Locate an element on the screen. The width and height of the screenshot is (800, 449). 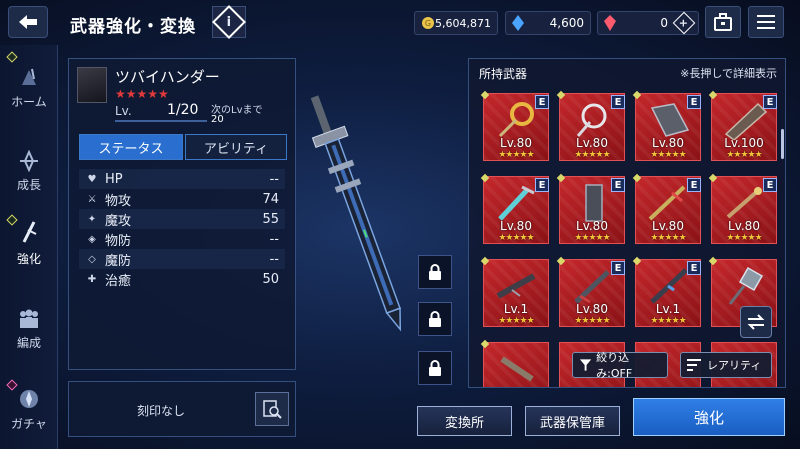
exchange-button: 変換所 is located at coordinates (464, 421).